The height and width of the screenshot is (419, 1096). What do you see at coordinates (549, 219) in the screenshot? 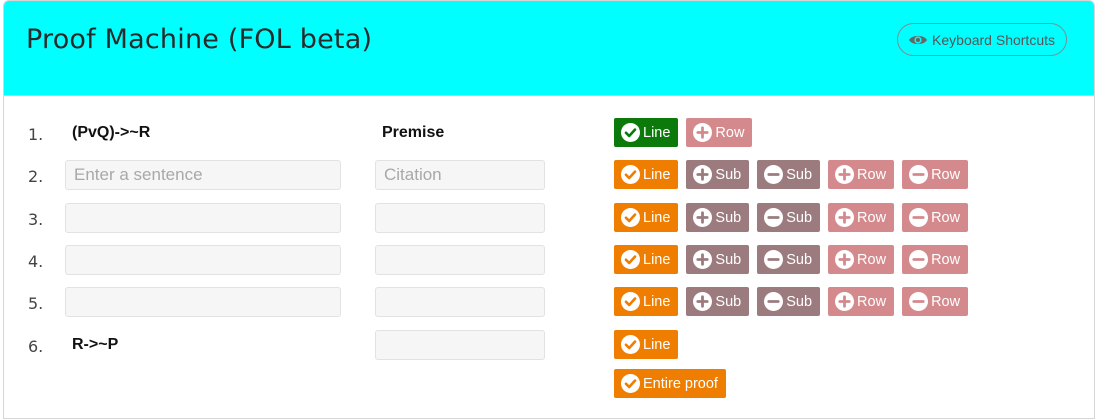
I see `proof-line-3: 3. Line Sub Sub Row Row` at bounding box center [549, 219].